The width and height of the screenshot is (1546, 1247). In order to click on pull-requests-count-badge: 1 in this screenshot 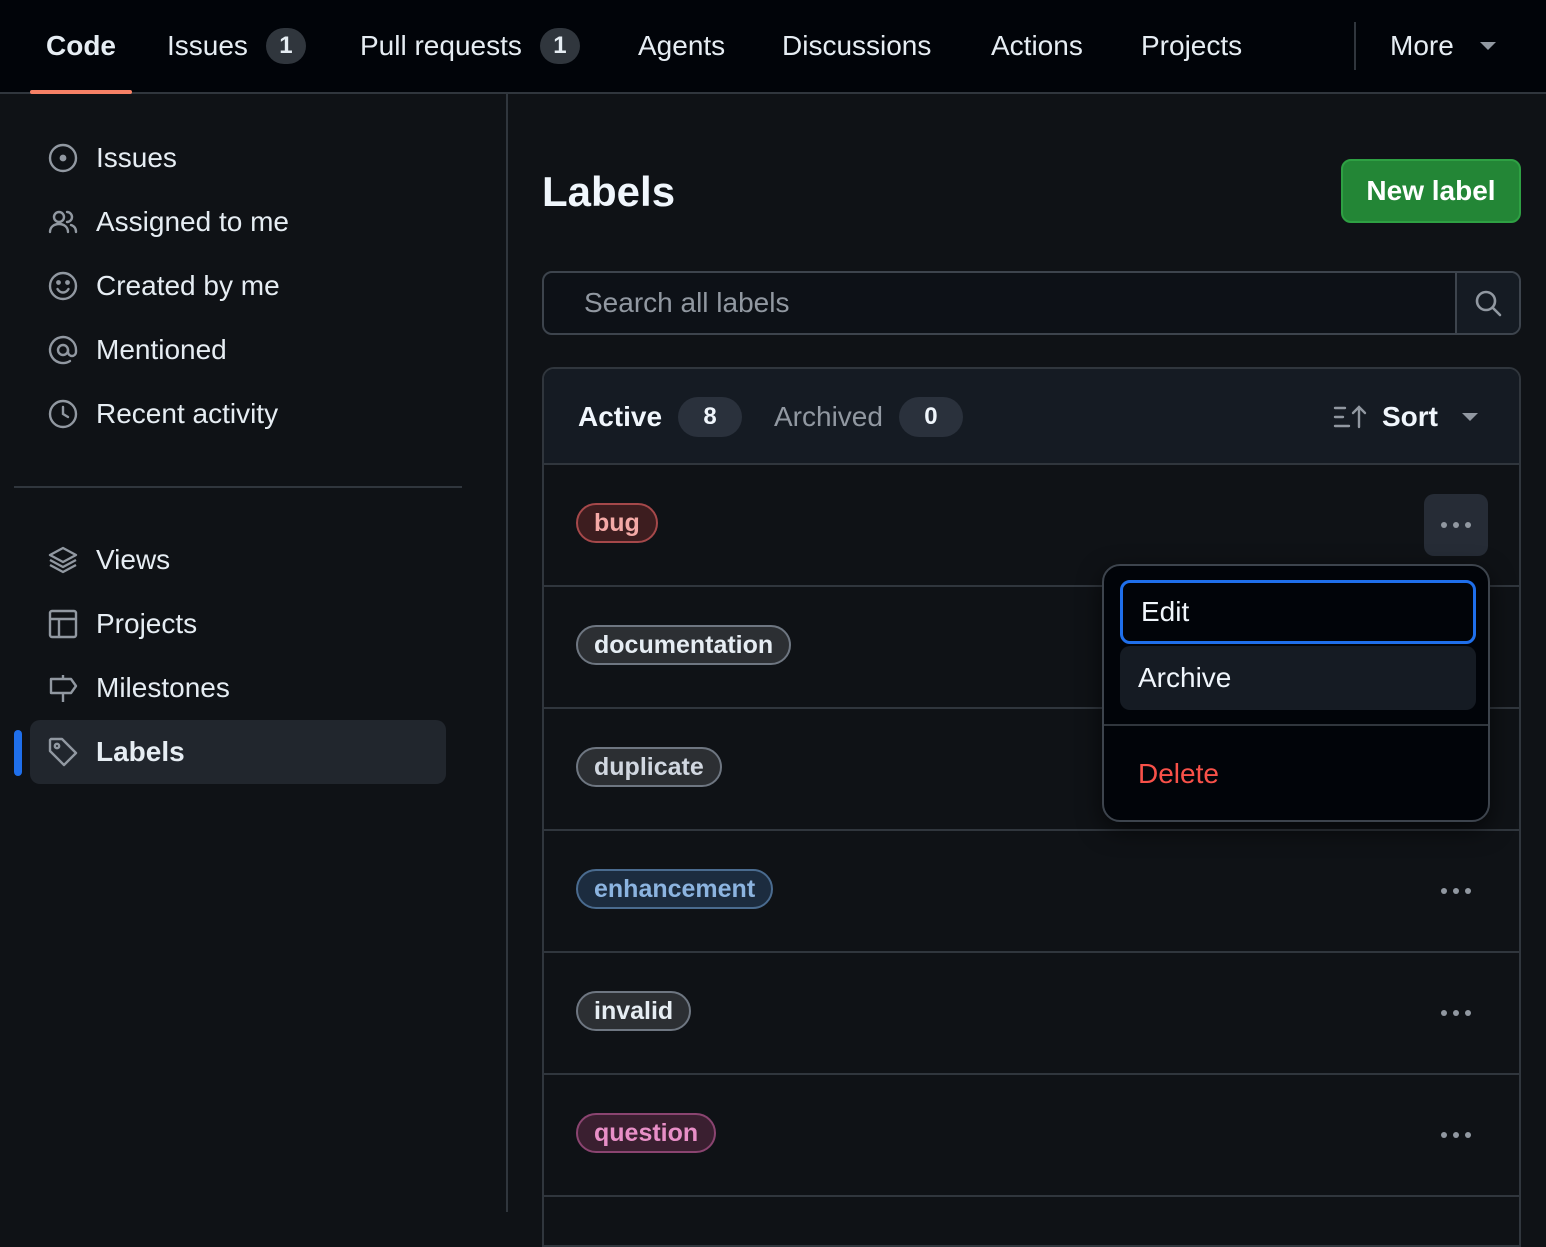, I will do `click(559, 46)`.